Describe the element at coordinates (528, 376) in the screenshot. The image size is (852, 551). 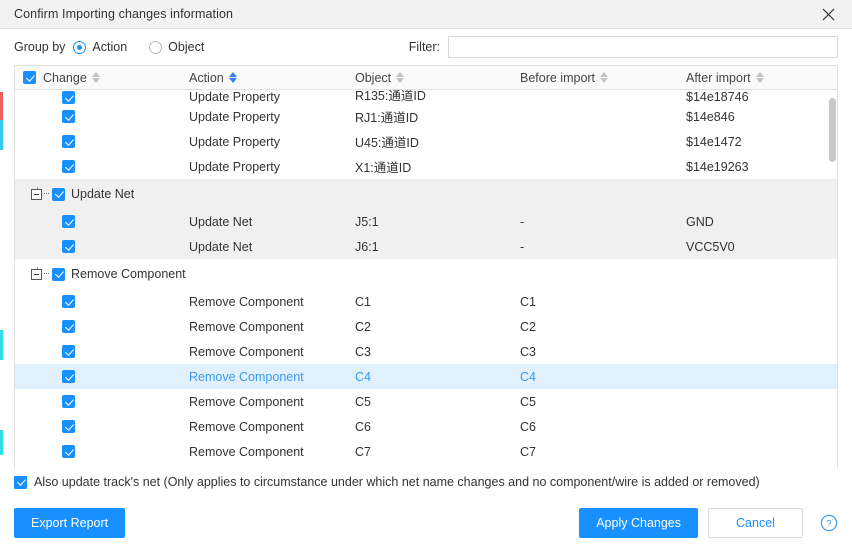
I see `row-before-import-cell: C4` at that location.